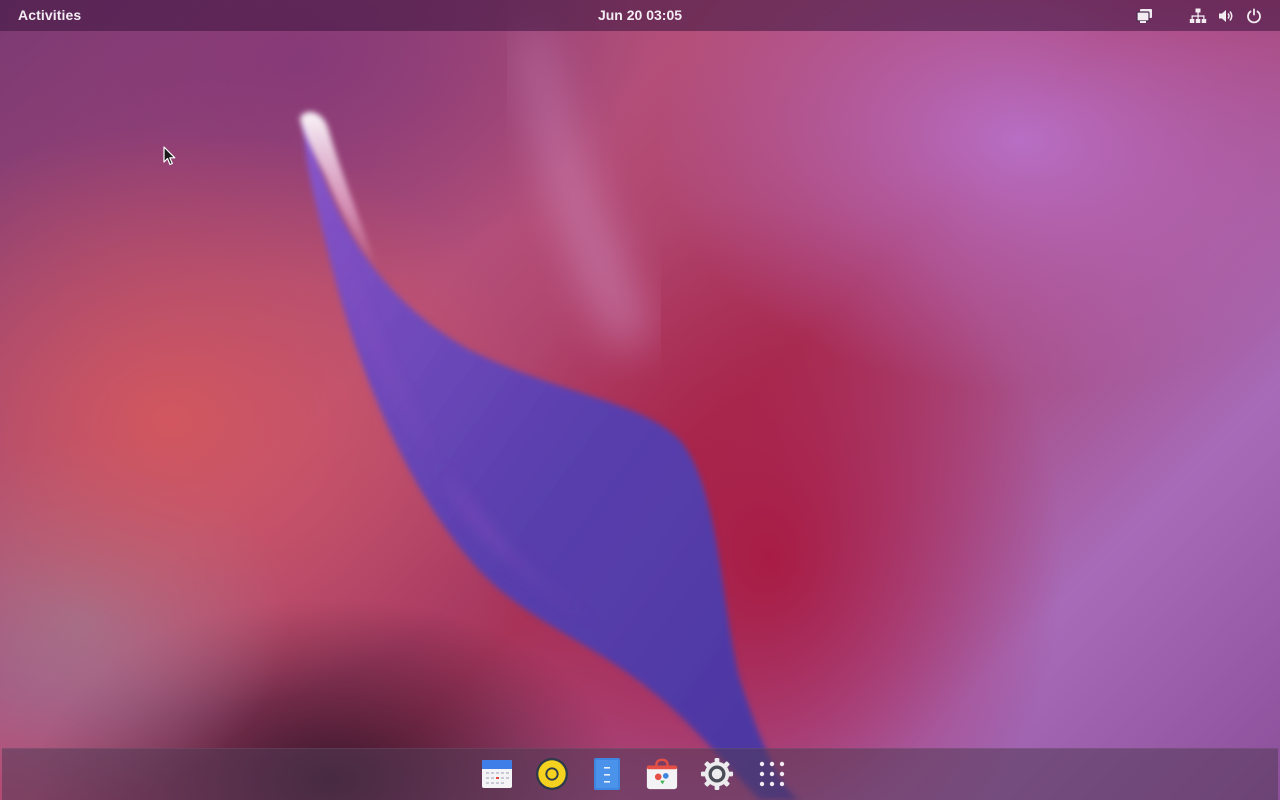 This screenshot has height=800, width=1280. I want to click on dock-app-calendar, so click(497, 774).